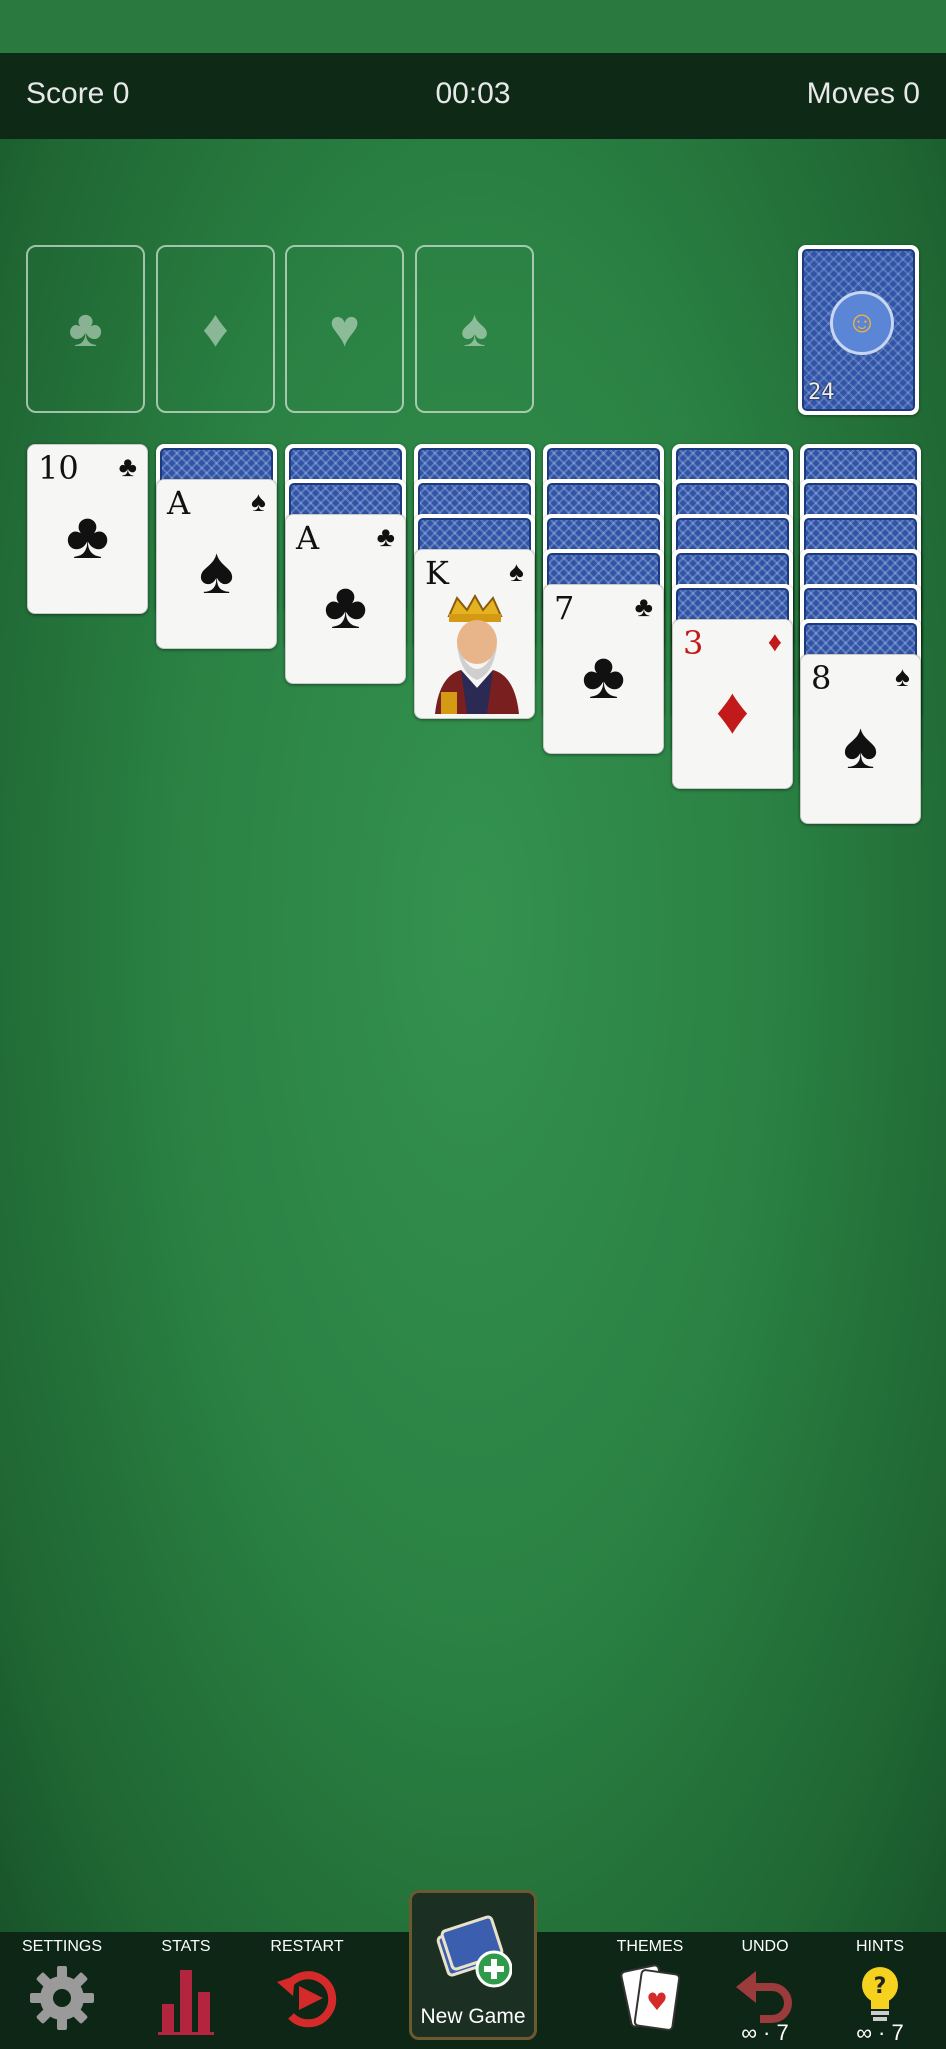 The image size is (946, 2049). What do you see at coordinates (765, 1946) in the screenshot?
I see `undo-label: UNDO` at bounding box center [765, 1946].